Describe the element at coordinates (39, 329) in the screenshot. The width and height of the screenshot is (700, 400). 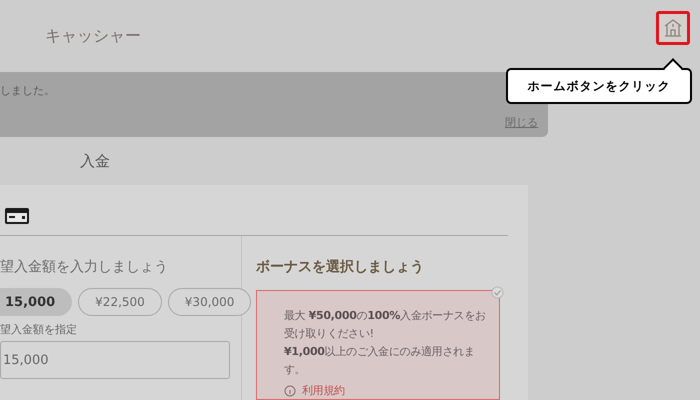
I see `custom-amount-label: 望入金額を指定` at that location.